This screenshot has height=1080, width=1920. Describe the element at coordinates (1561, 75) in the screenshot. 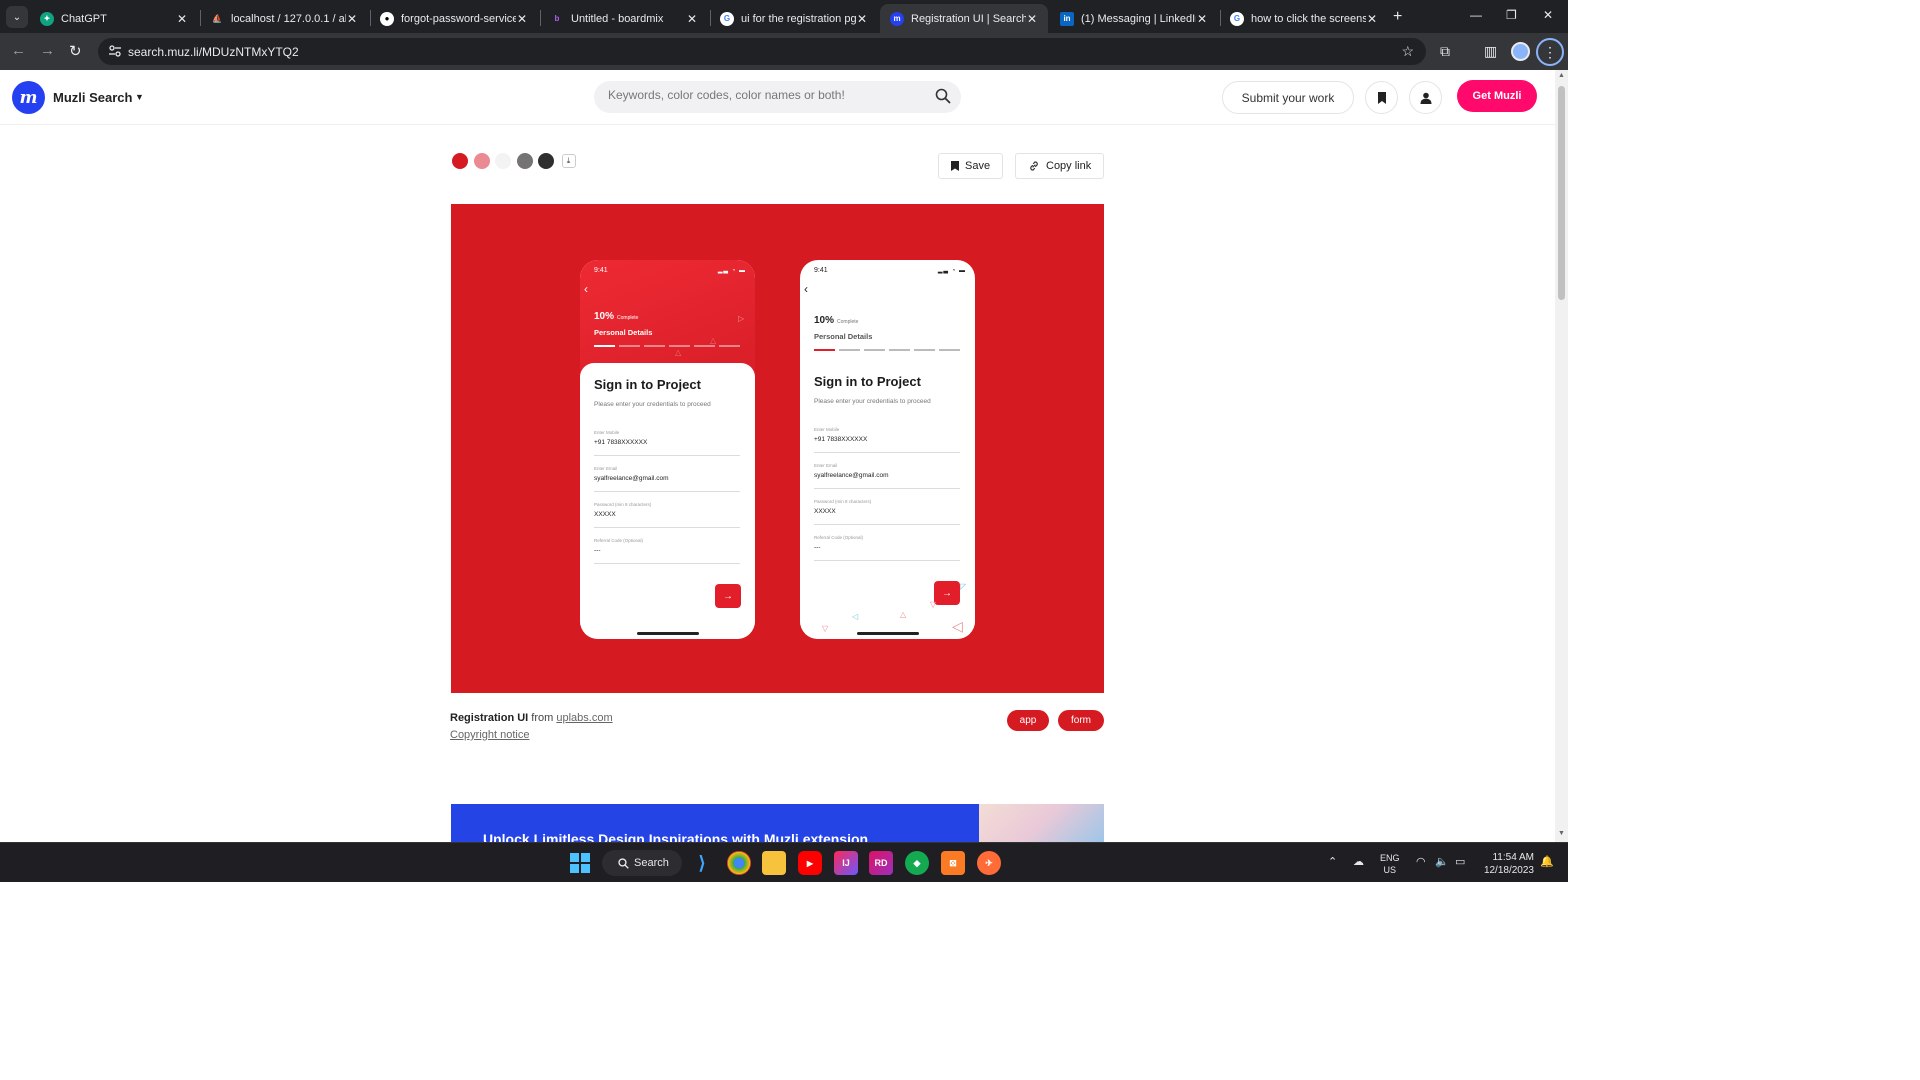

I see `scroll-up-icon: ▲` at that location.